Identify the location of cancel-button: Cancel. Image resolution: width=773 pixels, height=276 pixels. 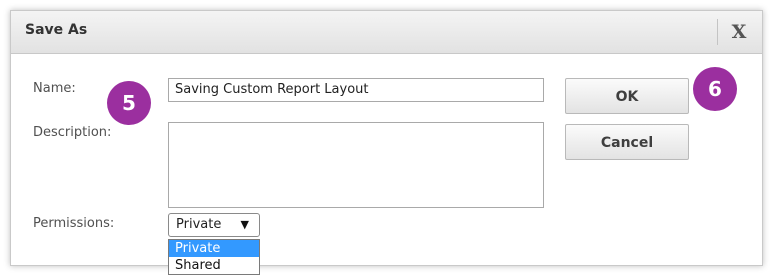
(627, 142).